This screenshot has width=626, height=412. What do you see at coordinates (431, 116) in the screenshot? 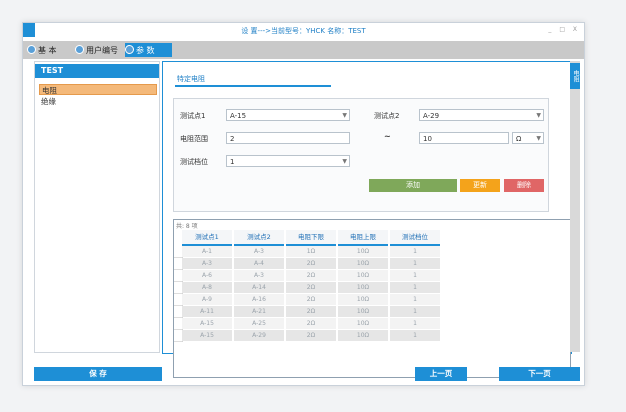
I see `point2-value: A-29` at bounding box center [431, 116].